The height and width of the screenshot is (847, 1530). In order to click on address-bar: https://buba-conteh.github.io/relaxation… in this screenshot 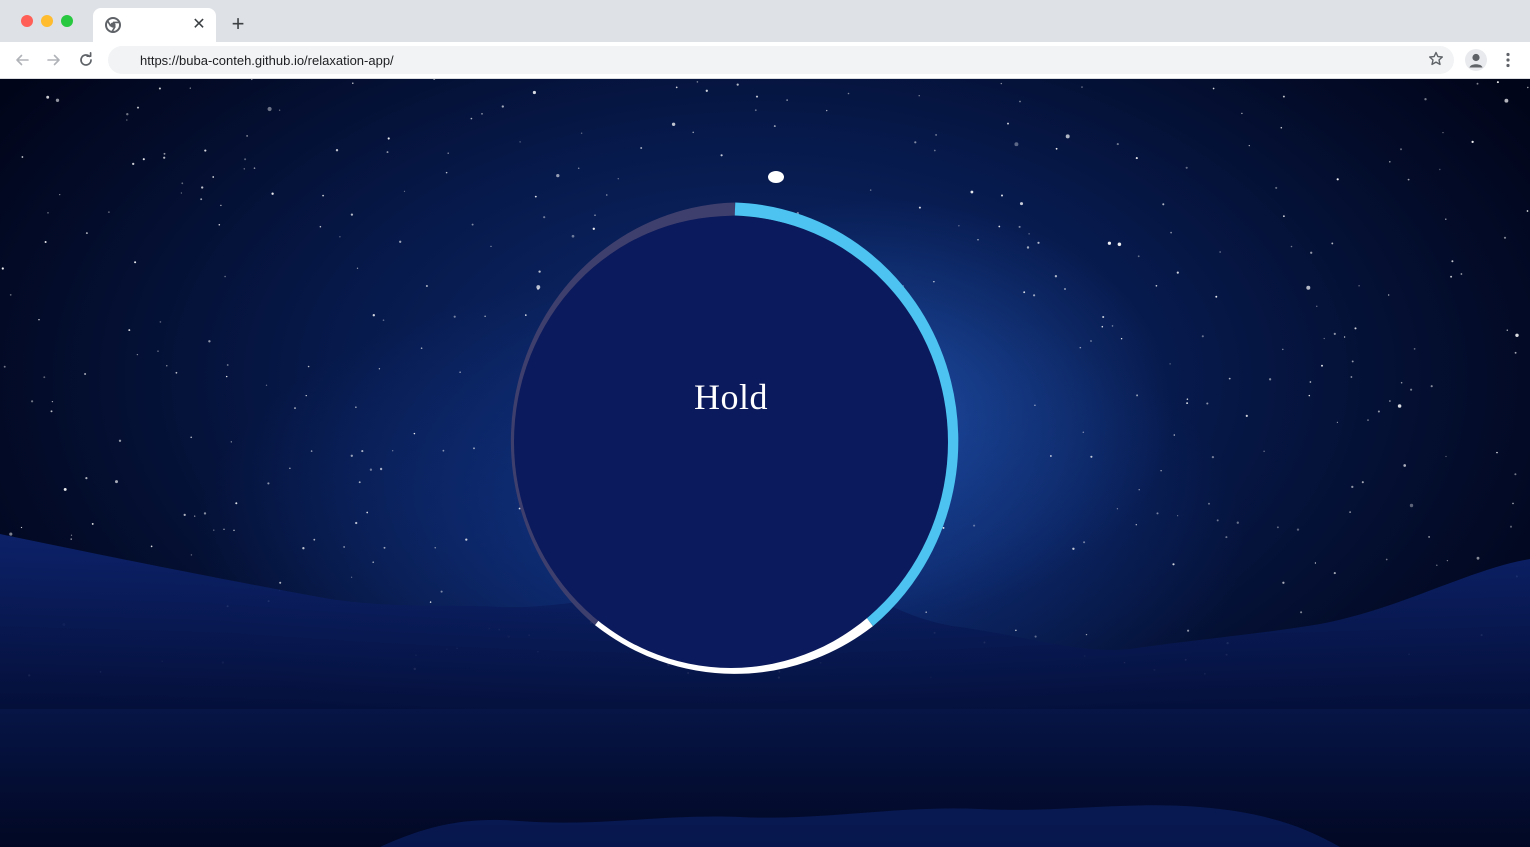, I will do `click(781, 60)`.